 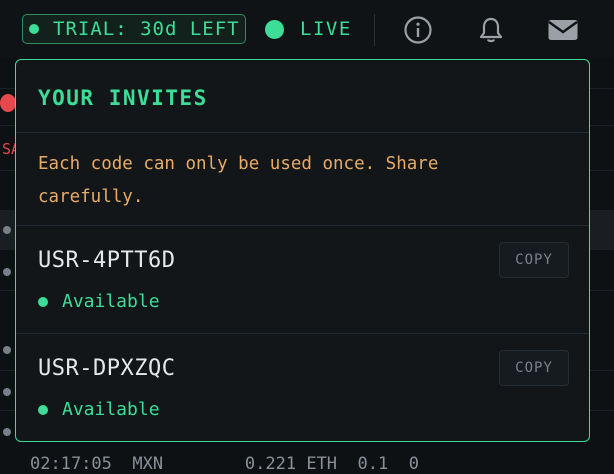 I want to click on bell-icon, so click(x=491, y=30).